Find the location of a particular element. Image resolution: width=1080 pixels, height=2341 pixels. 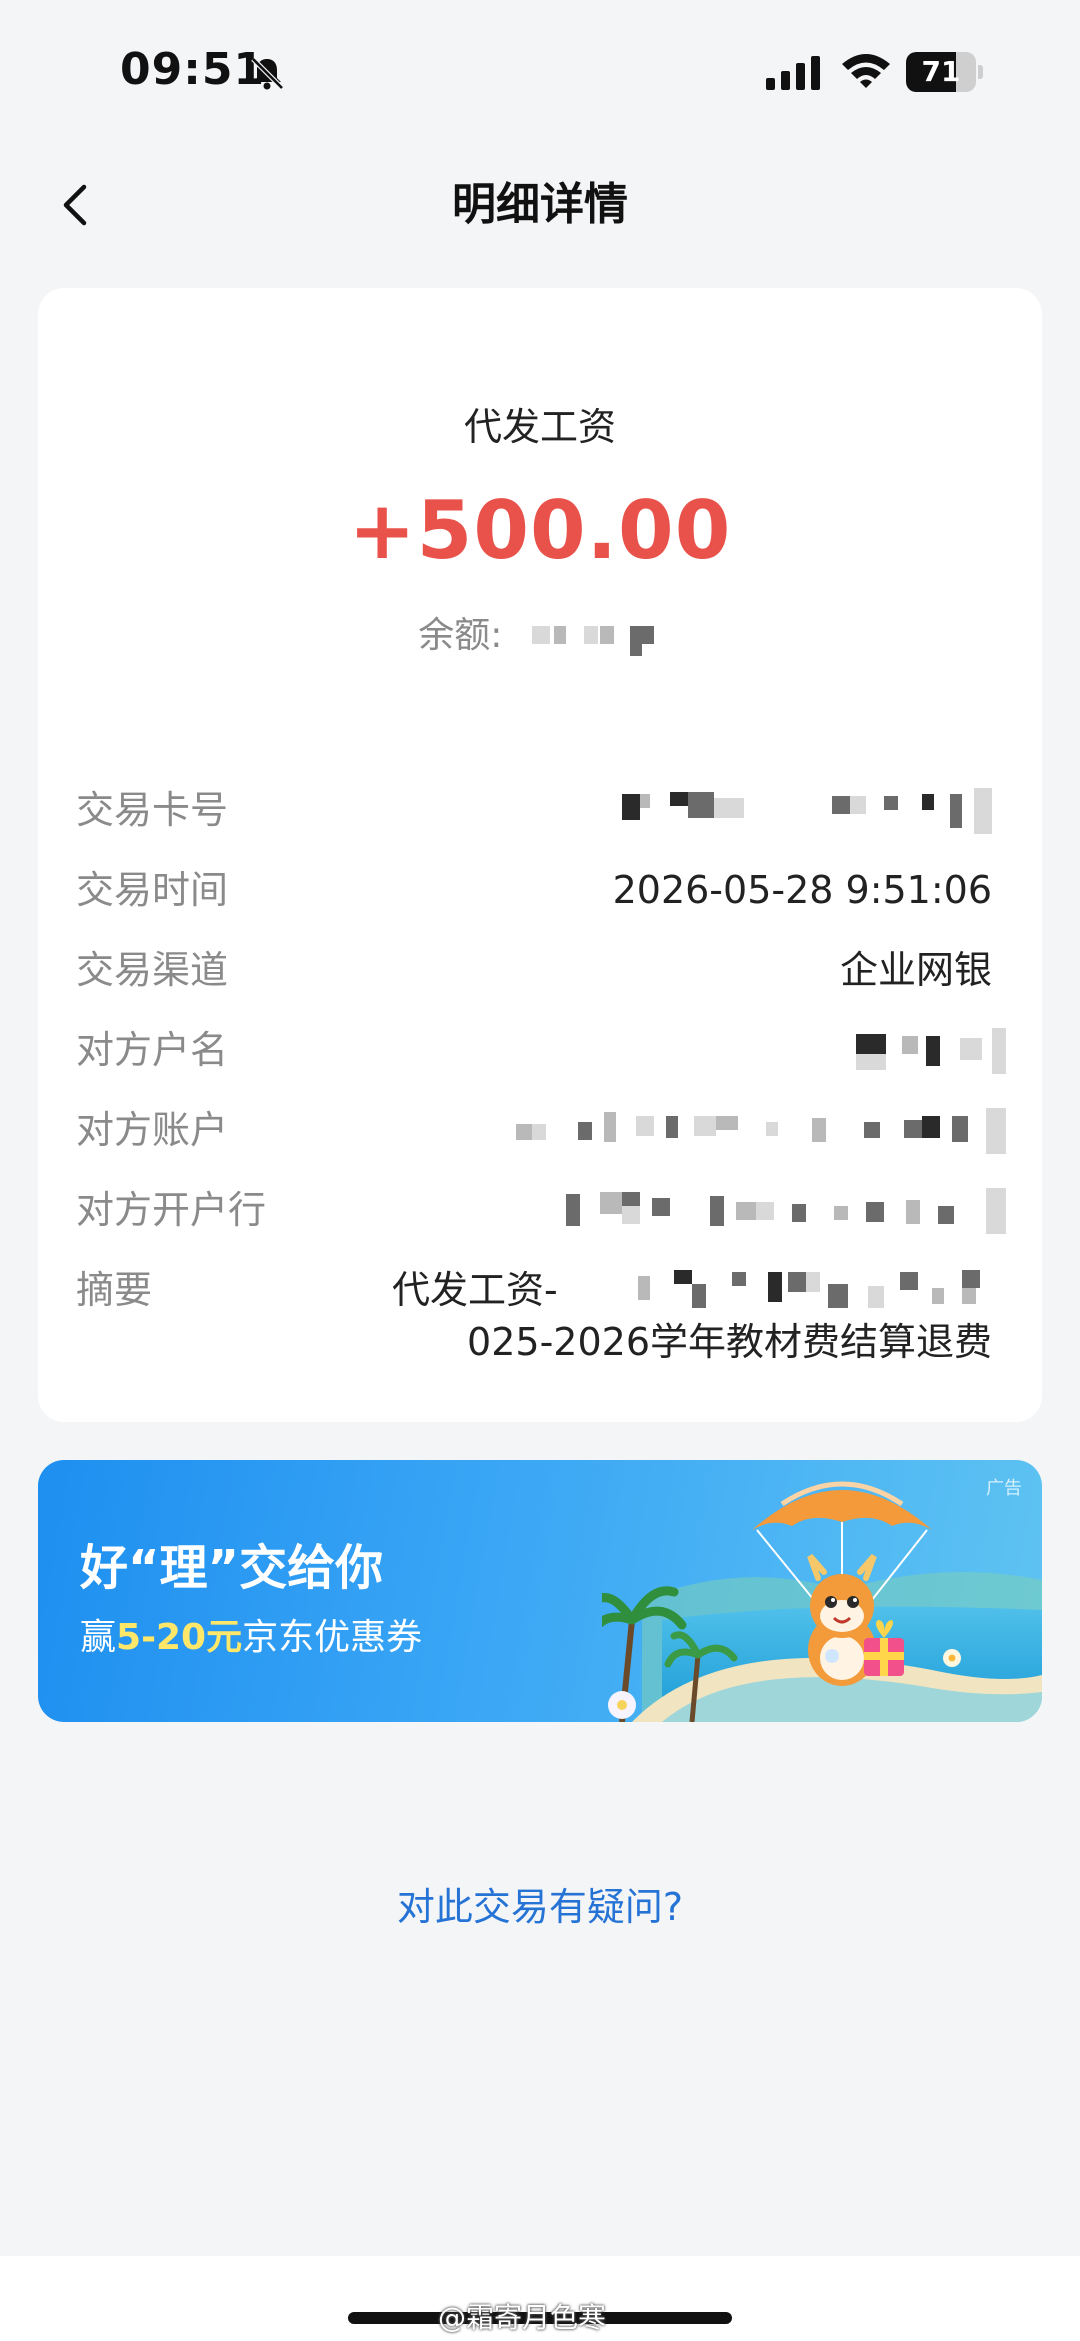

counterparty-account-redacted-mosaic is located at coordinates (761, 1131).